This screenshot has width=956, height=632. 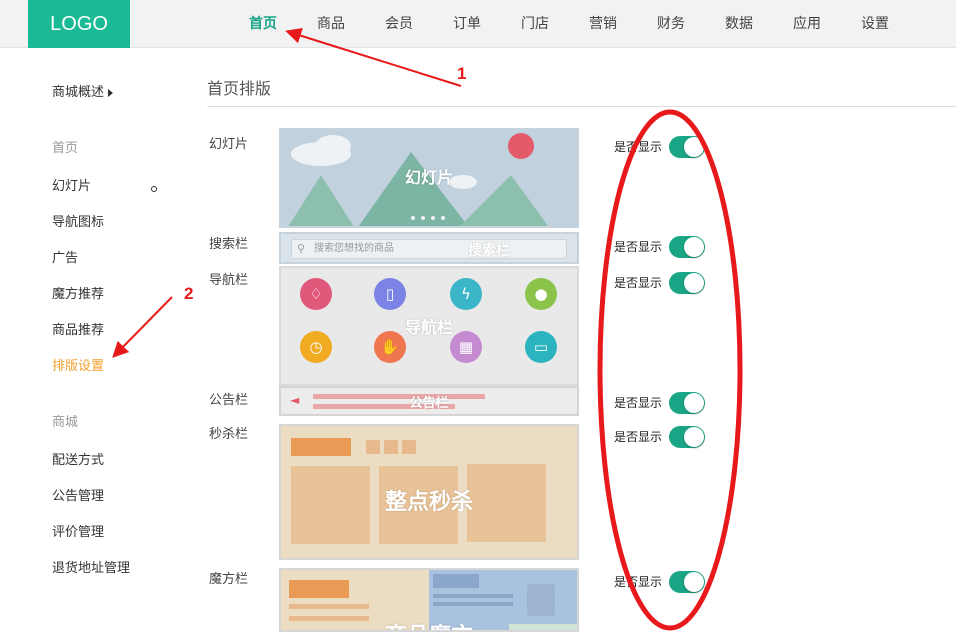 What do you see at coordinates (671, 24) in the screenshot?
I see `nav-finance: 财务` at bounding box center [671, 24].